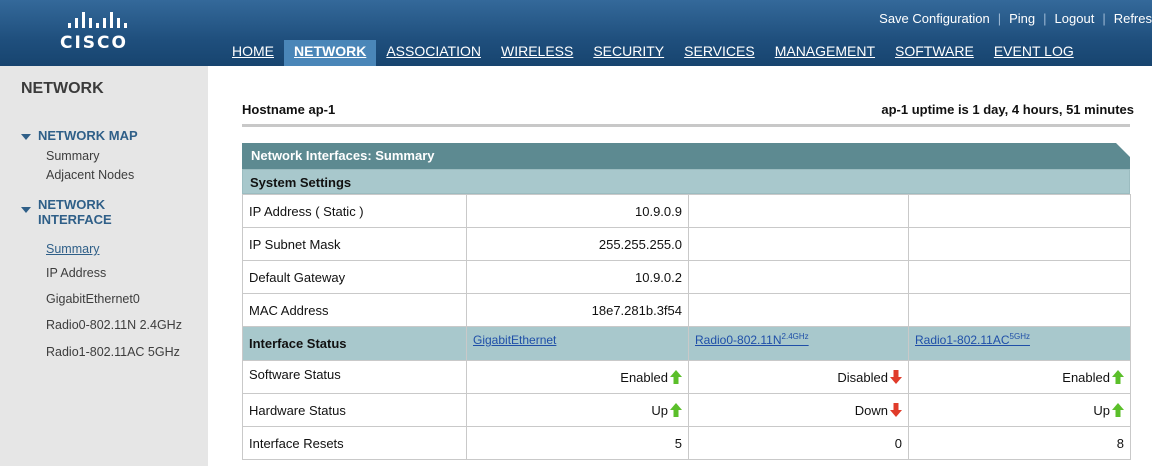  Describe the element at coordinates (752, 339) in the screenshot. I see `radio0-link: Radio0-802.11N2.4GHz` at that location.